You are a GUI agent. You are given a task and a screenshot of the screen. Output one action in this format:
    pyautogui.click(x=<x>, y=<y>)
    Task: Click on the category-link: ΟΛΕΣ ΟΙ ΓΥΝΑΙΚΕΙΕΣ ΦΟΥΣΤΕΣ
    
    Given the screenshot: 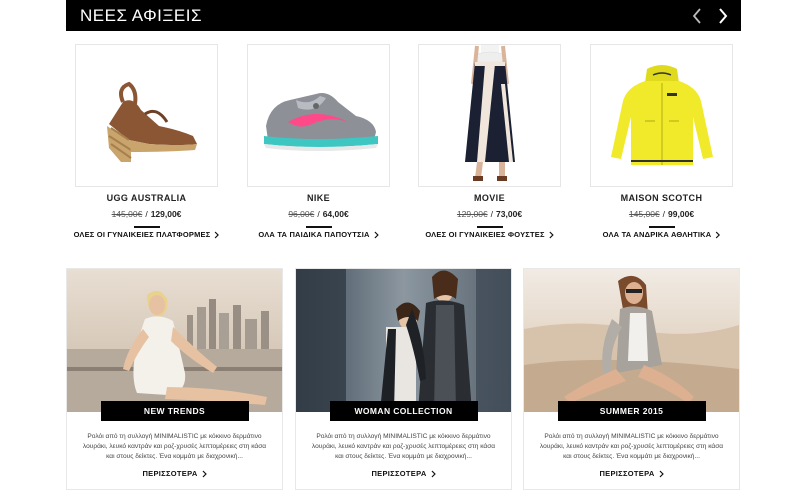 What is the action you would take?
    pyautogui.click(x=489, y=234)
    